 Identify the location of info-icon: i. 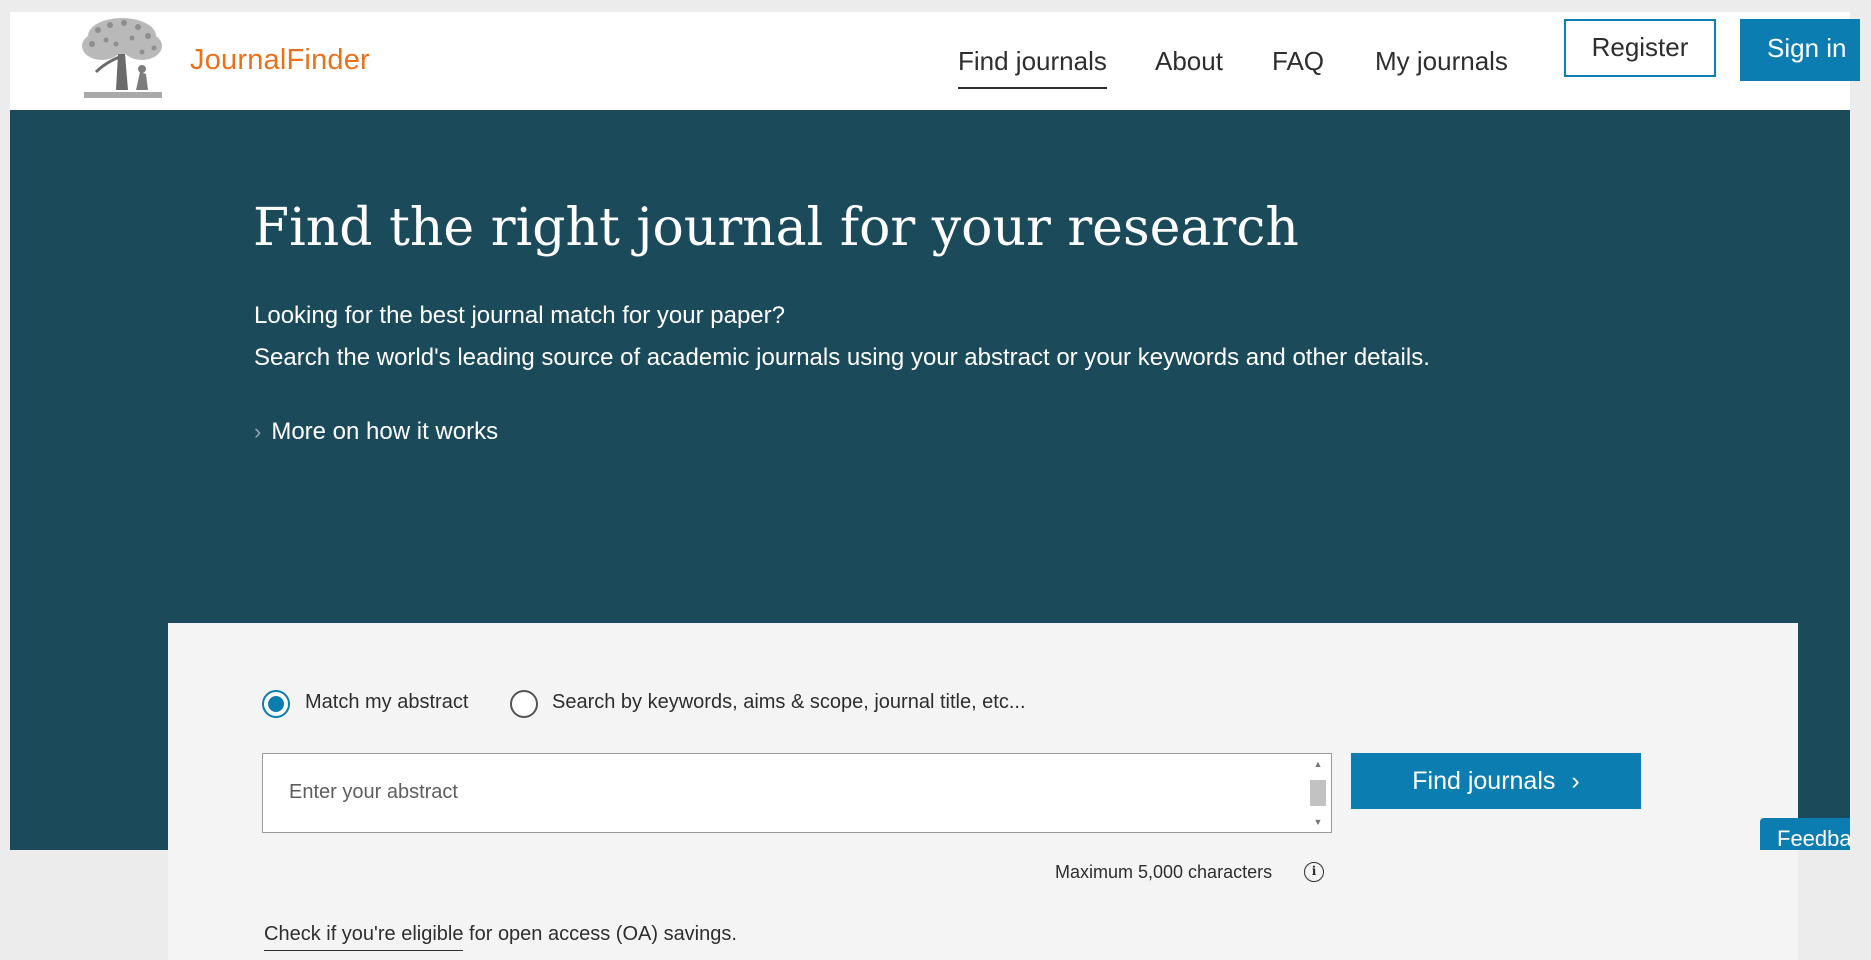
(1314, 872).